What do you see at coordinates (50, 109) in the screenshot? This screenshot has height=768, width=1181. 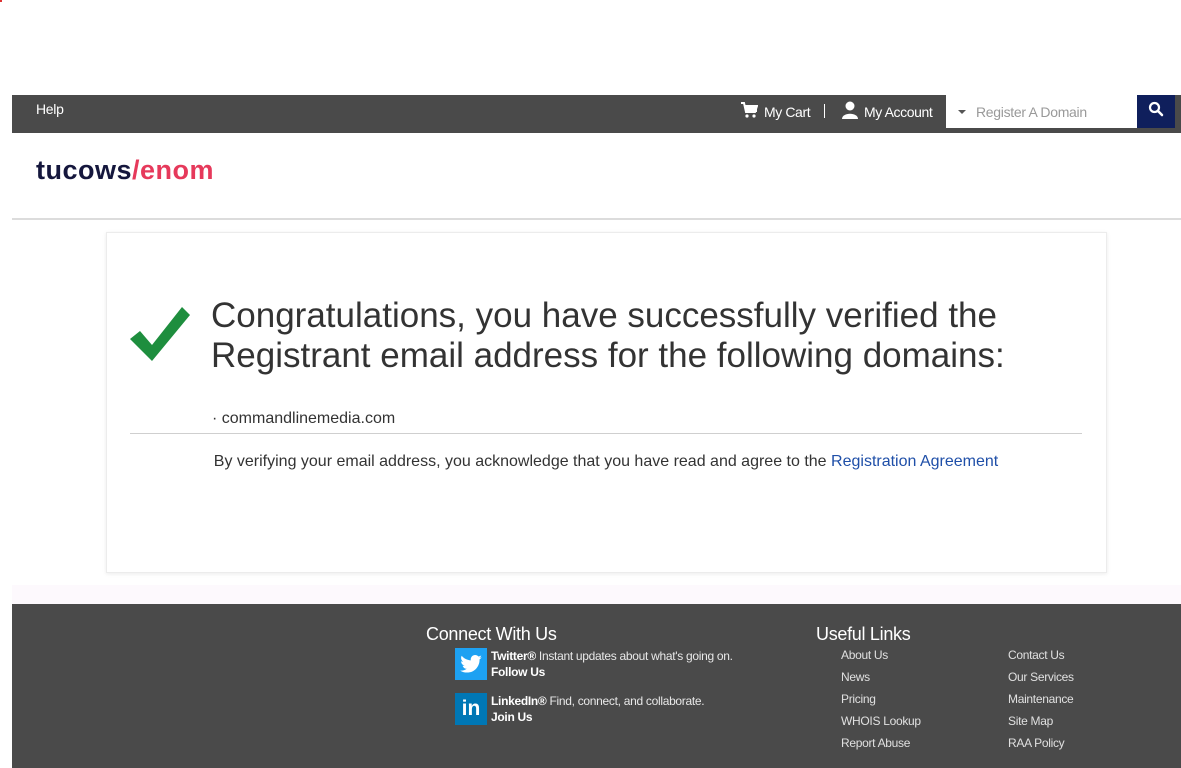 I see `help-link: Help` at bounding box center [50, 109].